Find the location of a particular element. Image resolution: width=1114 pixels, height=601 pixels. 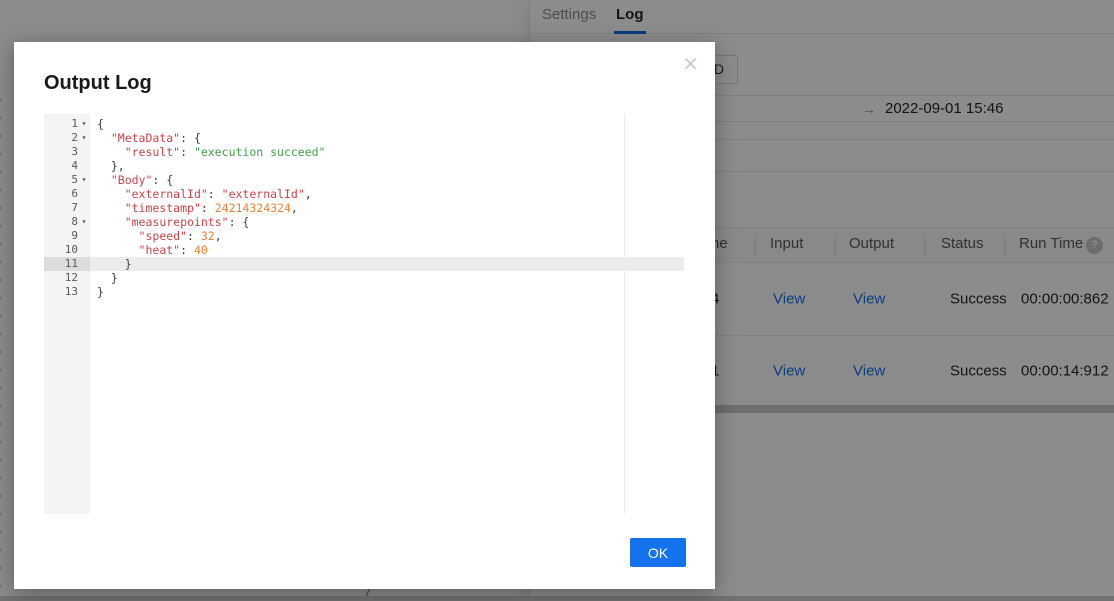

line-number: 8 ▾ is located at coordinates (67, 222).